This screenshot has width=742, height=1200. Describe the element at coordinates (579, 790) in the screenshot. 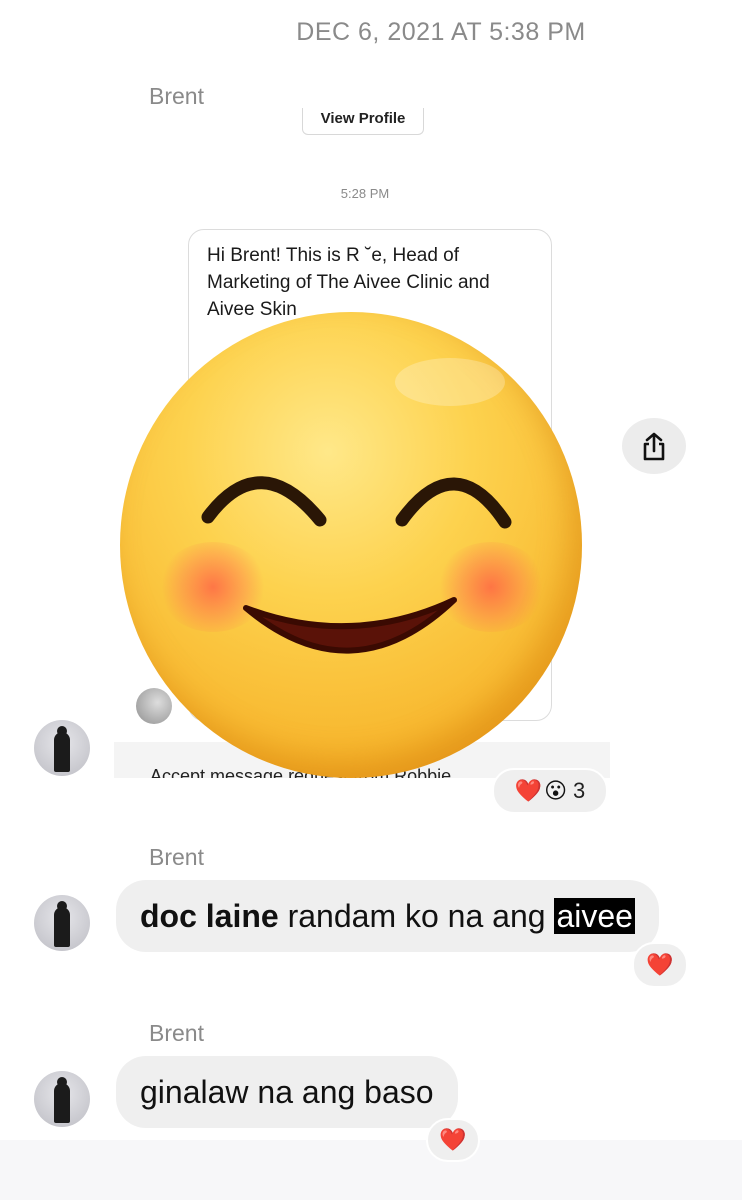

I see `reaction-count: 3` at that location.